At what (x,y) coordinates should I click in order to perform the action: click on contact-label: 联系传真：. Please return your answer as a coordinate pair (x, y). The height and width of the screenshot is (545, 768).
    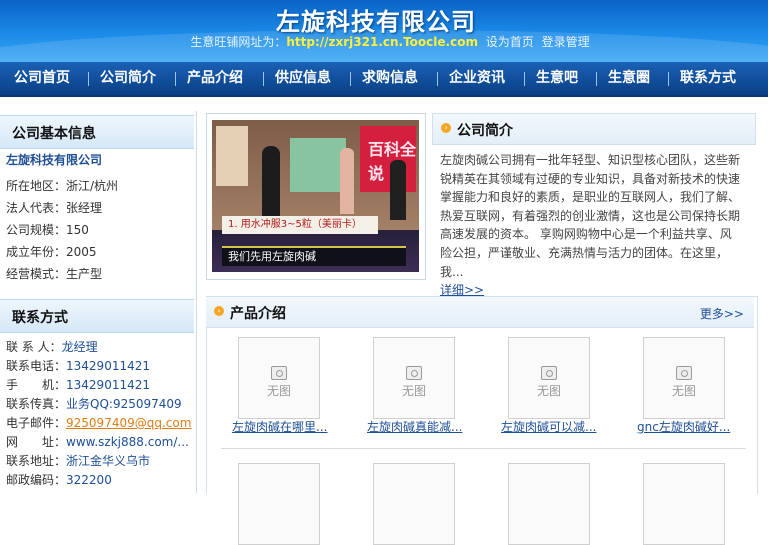
    Looking at the image, I should click on (36, 404).